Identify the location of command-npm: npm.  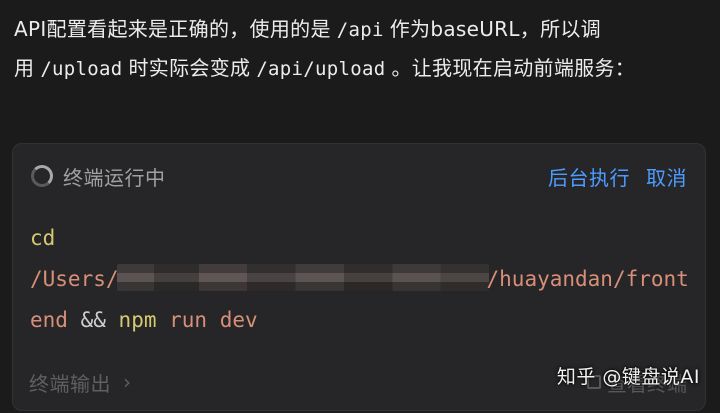
(137, 320).